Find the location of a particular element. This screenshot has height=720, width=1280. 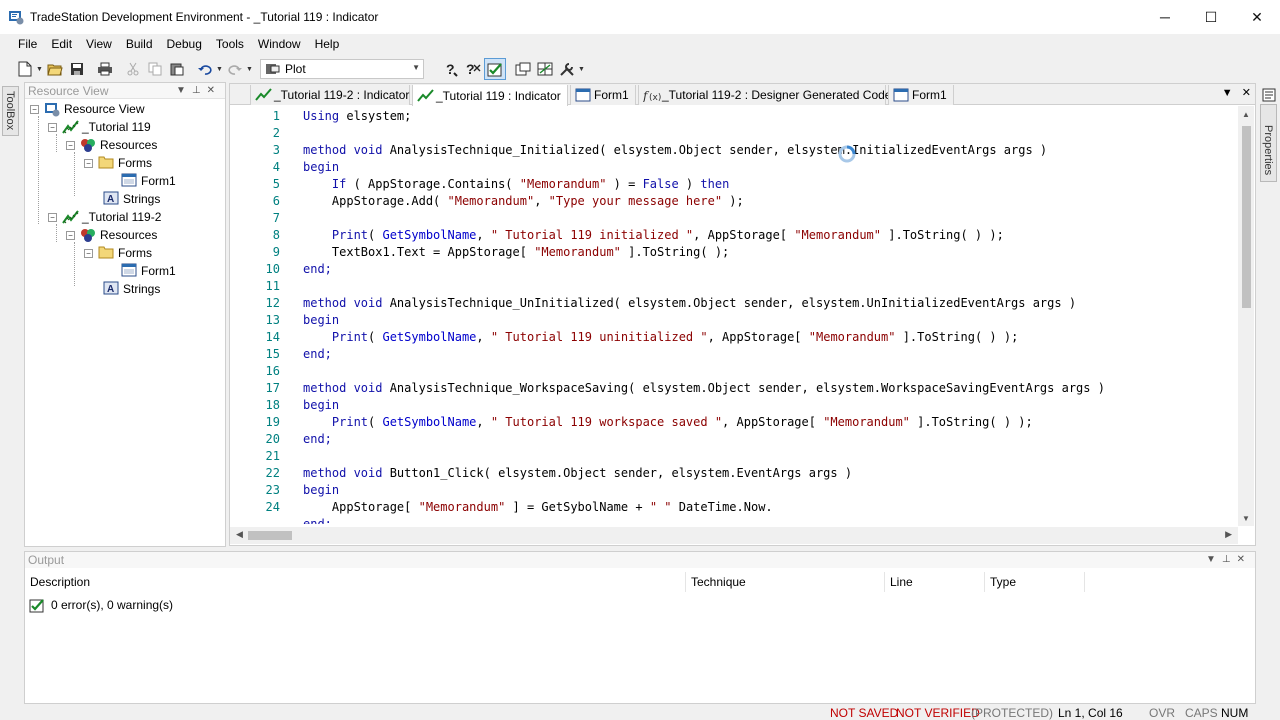

cut-button is located at coordinates (133, 69).